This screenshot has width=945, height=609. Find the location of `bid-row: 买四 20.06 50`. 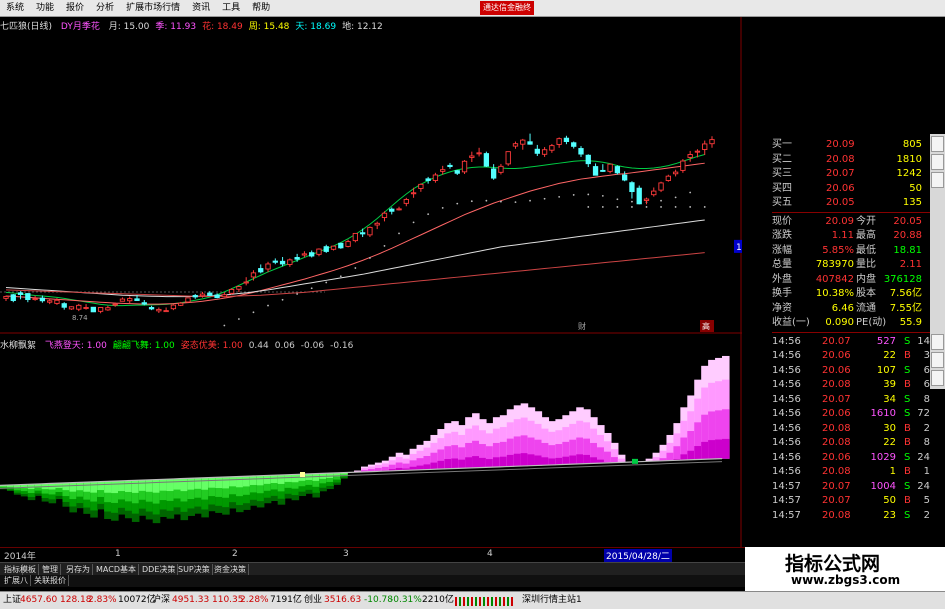

bid-row: 买四 20.06 50 is located at coordinates (836, 189).